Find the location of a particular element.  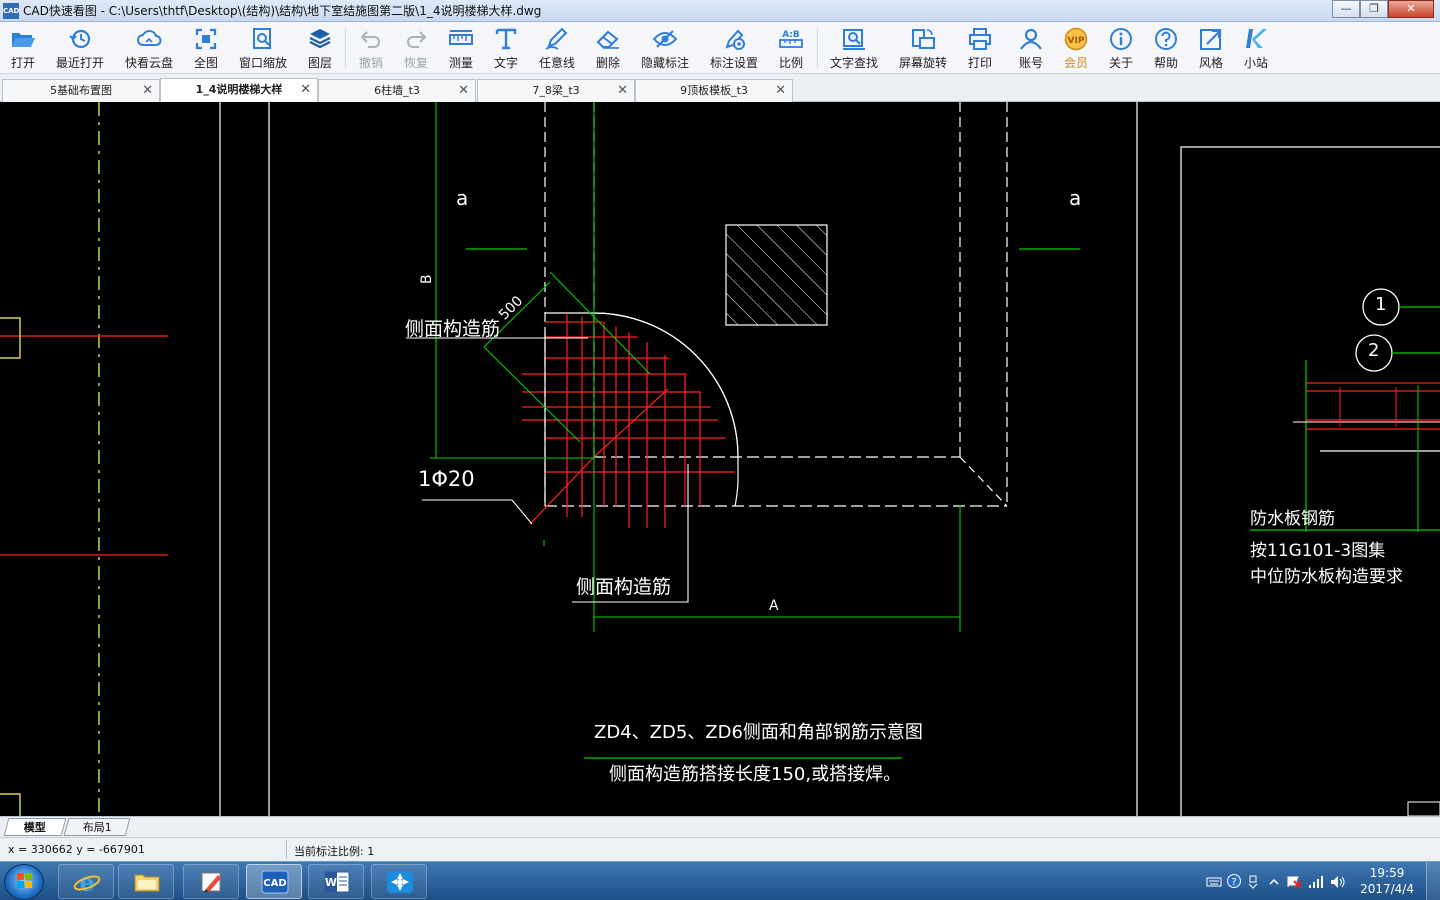

toolbar-label: 最近打开 is located at coordinates (79, 63).